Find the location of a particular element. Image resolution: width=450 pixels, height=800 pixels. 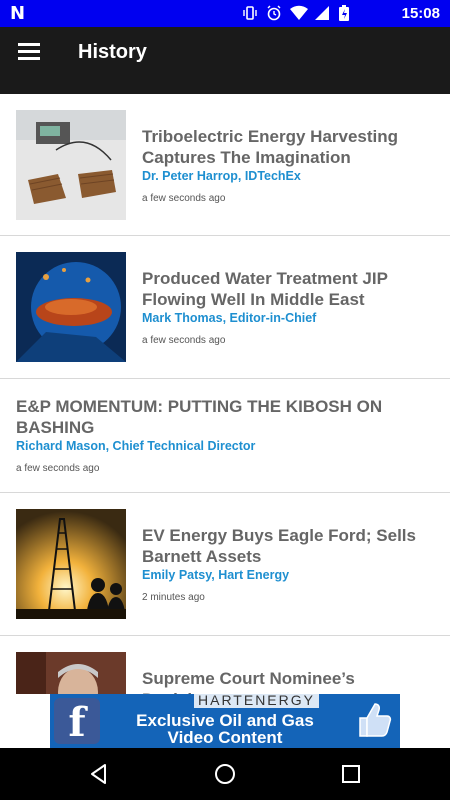

notification-n-icon: N is located at coordinates (18, 13).